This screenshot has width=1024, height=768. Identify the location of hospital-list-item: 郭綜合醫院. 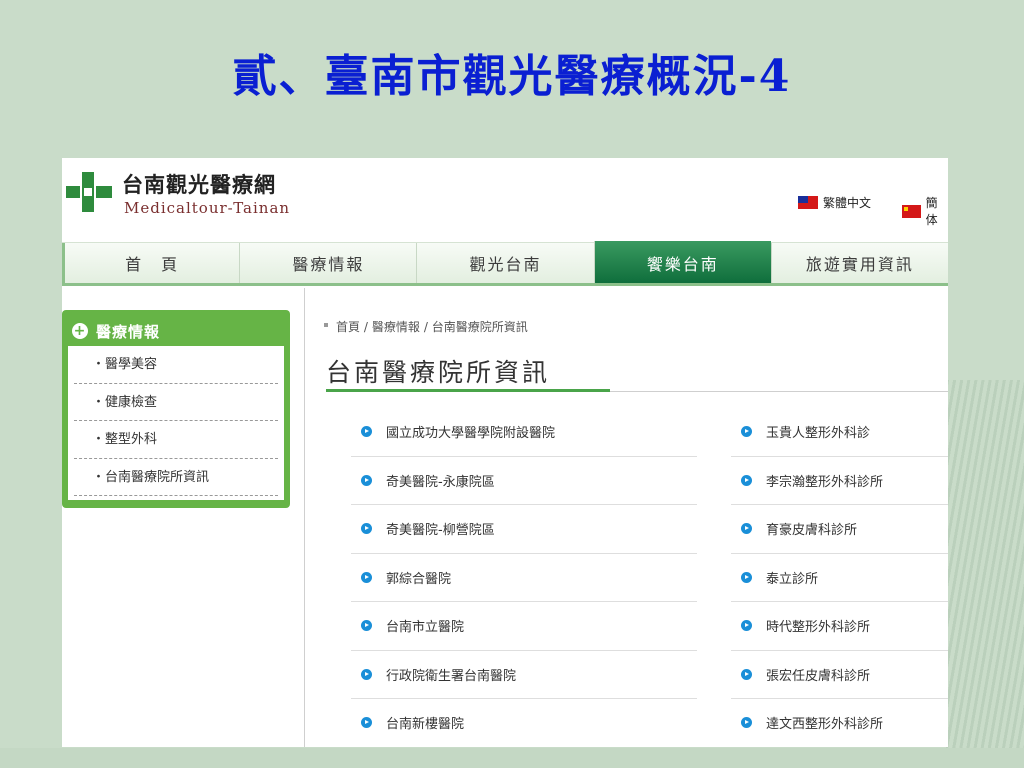
(524, 578).